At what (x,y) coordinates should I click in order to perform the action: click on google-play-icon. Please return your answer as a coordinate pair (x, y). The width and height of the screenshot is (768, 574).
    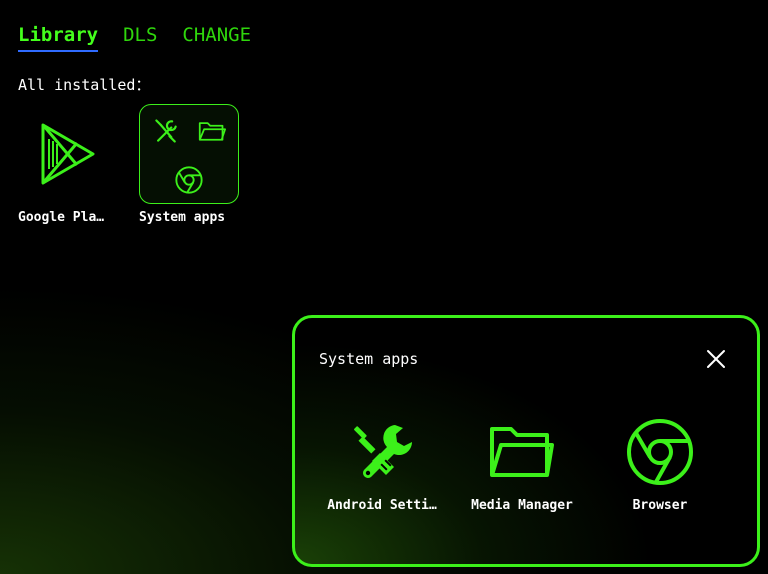
    Looking at the image, I should click on (68, 154).